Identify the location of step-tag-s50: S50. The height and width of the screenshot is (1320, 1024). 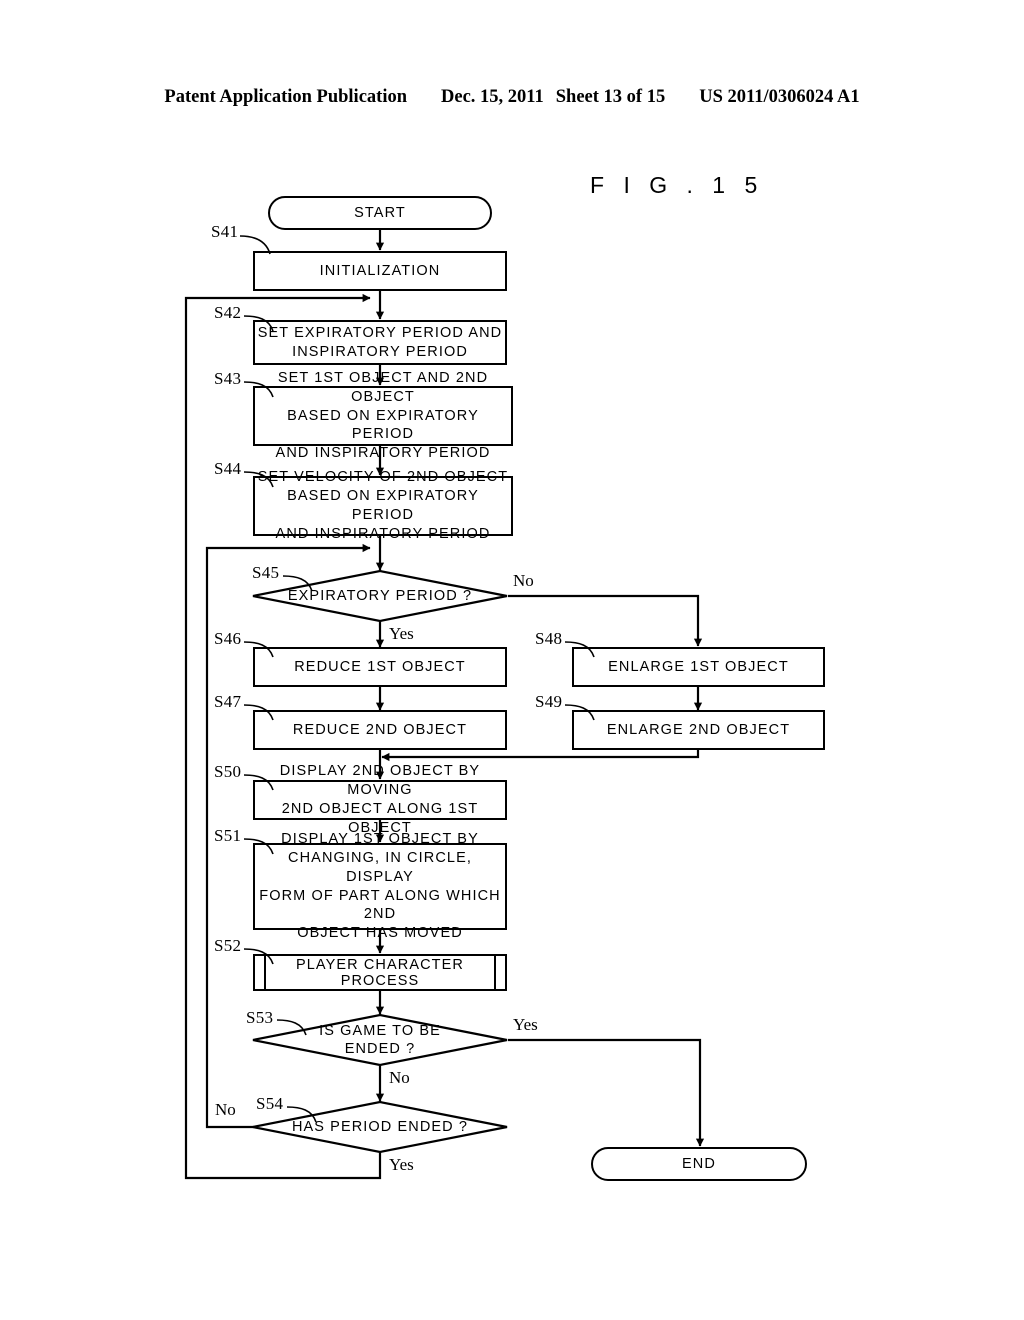
(228, 771).